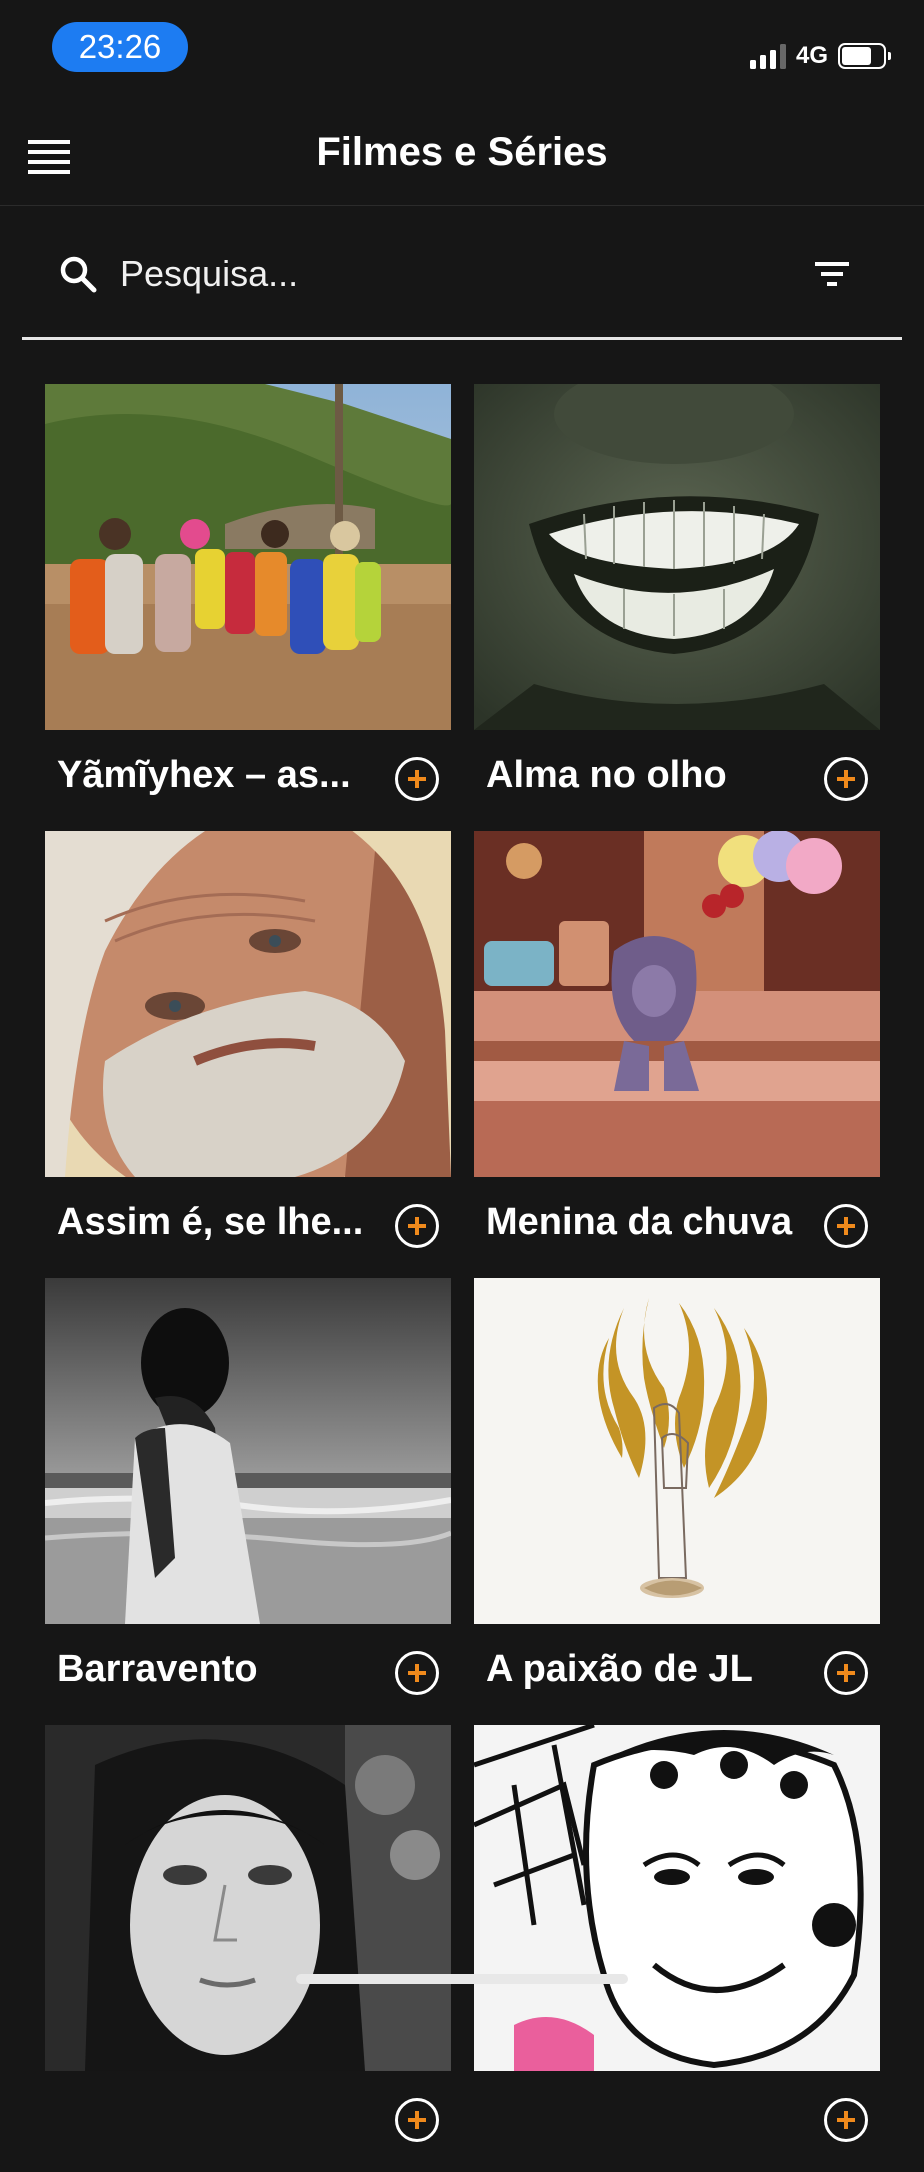 This screenshot has width=924, height=2172. What do you see at coordinates (646, 1669) in the screenshot?
I see `movie-title: A paixão de JL` at bounding box center [646, 1669].